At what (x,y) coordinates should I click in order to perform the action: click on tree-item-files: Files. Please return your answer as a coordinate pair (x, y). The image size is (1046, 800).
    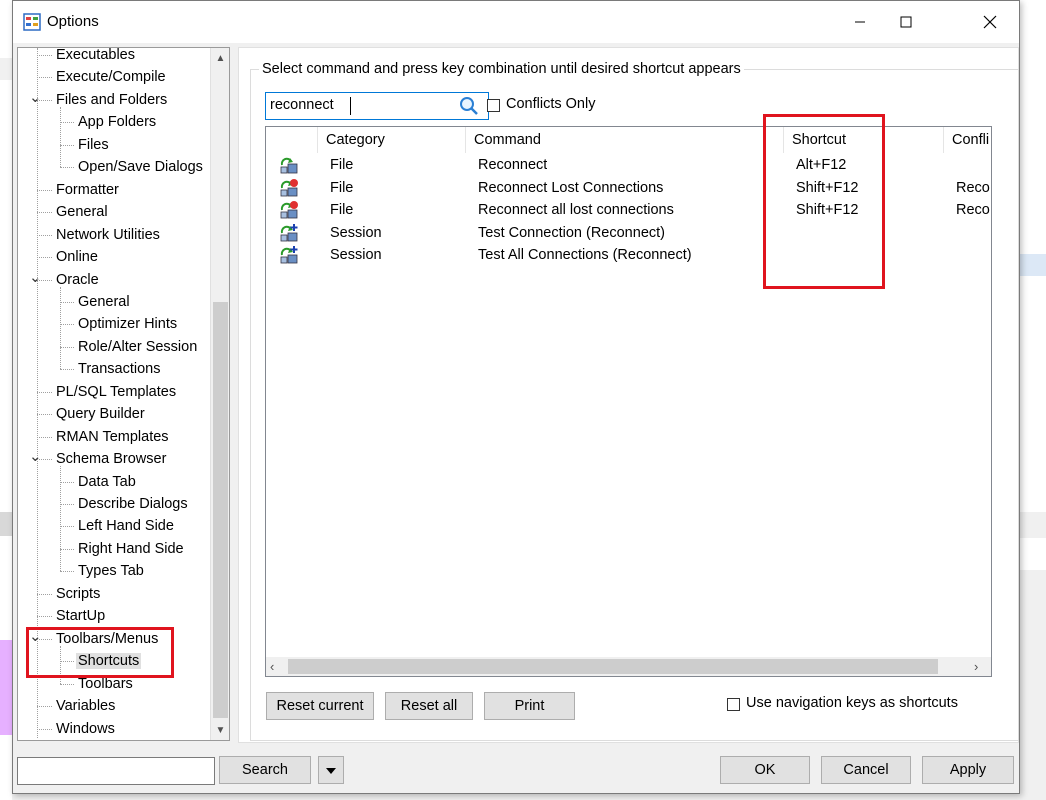
    Looking at the image, I should click on (93, 145).